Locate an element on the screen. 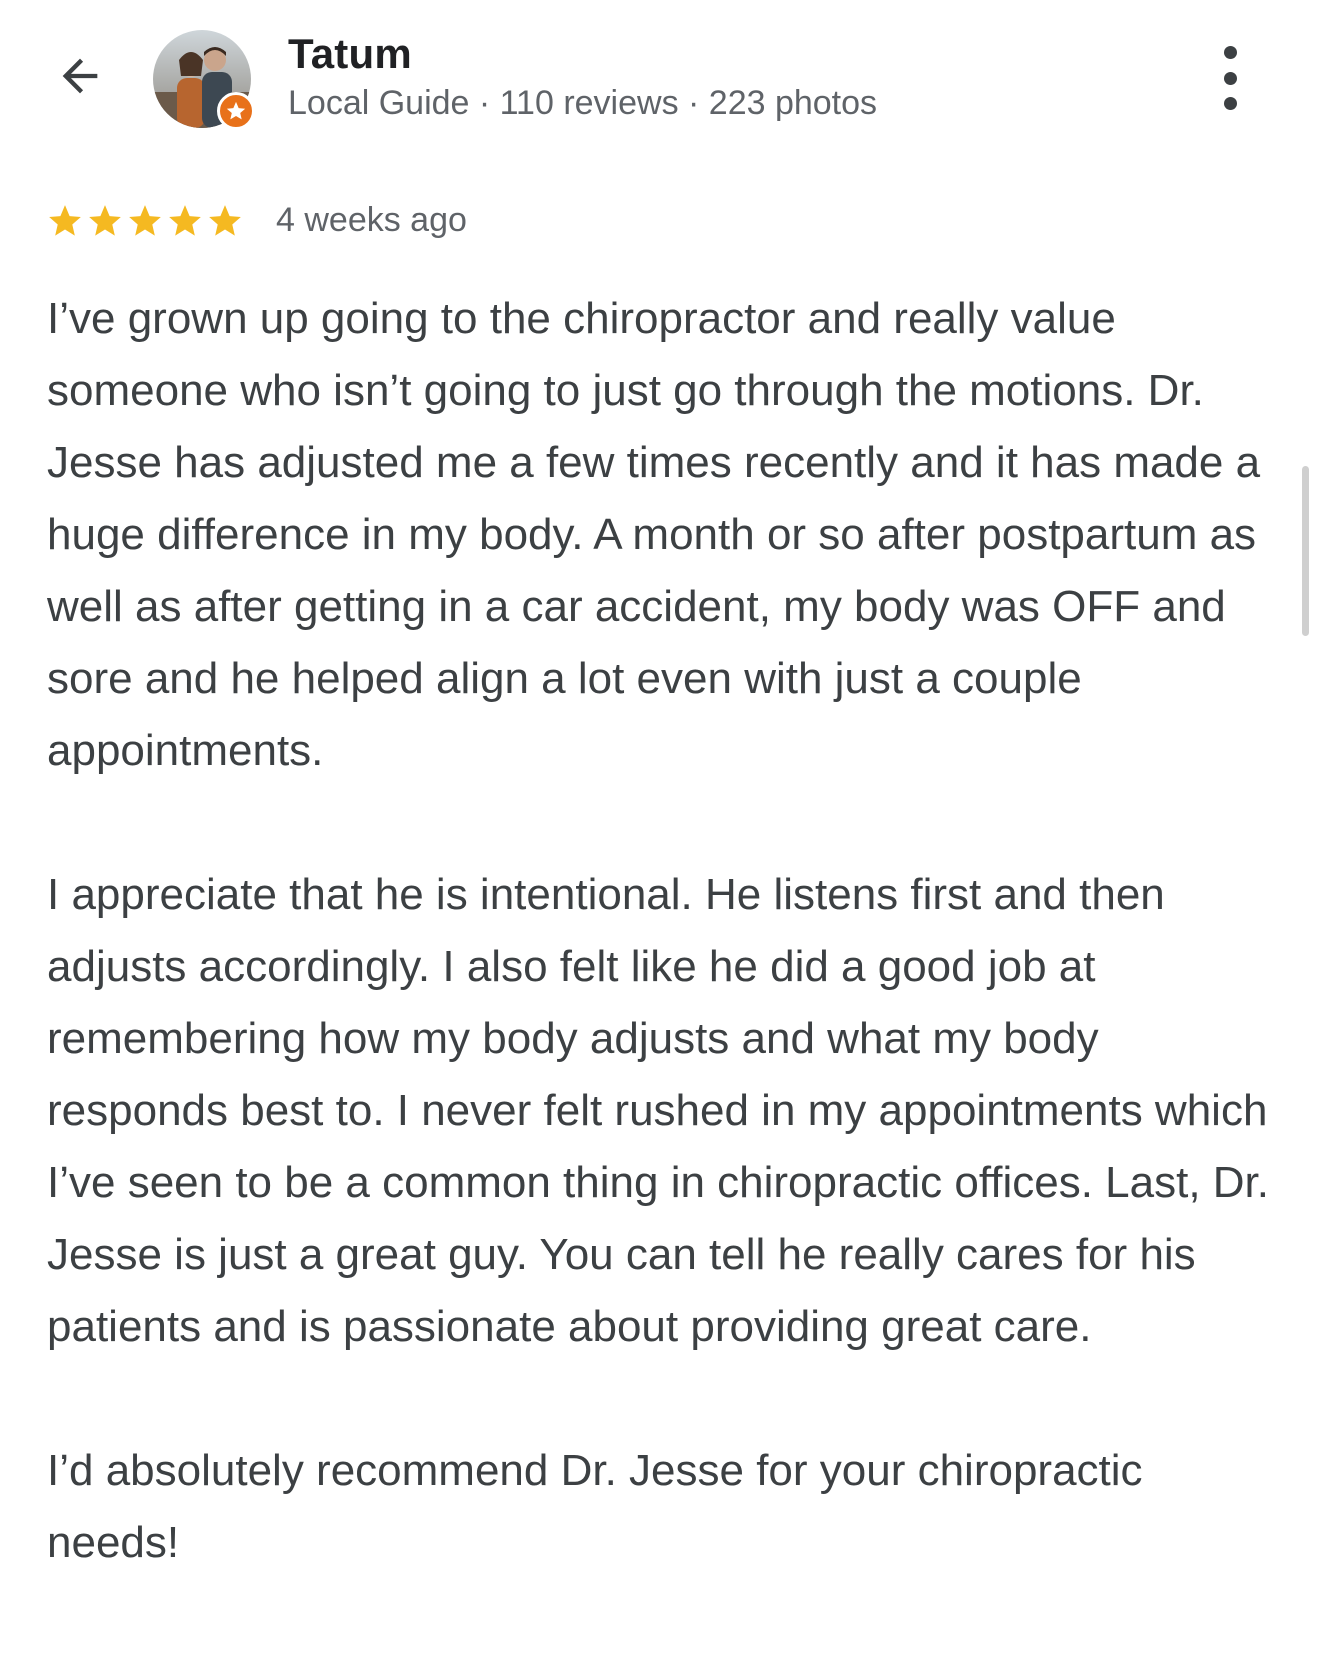 The width and height of the screenshot is (1319, 1660). review-time: 4 weeks ago is located at coordinates (371, 220).